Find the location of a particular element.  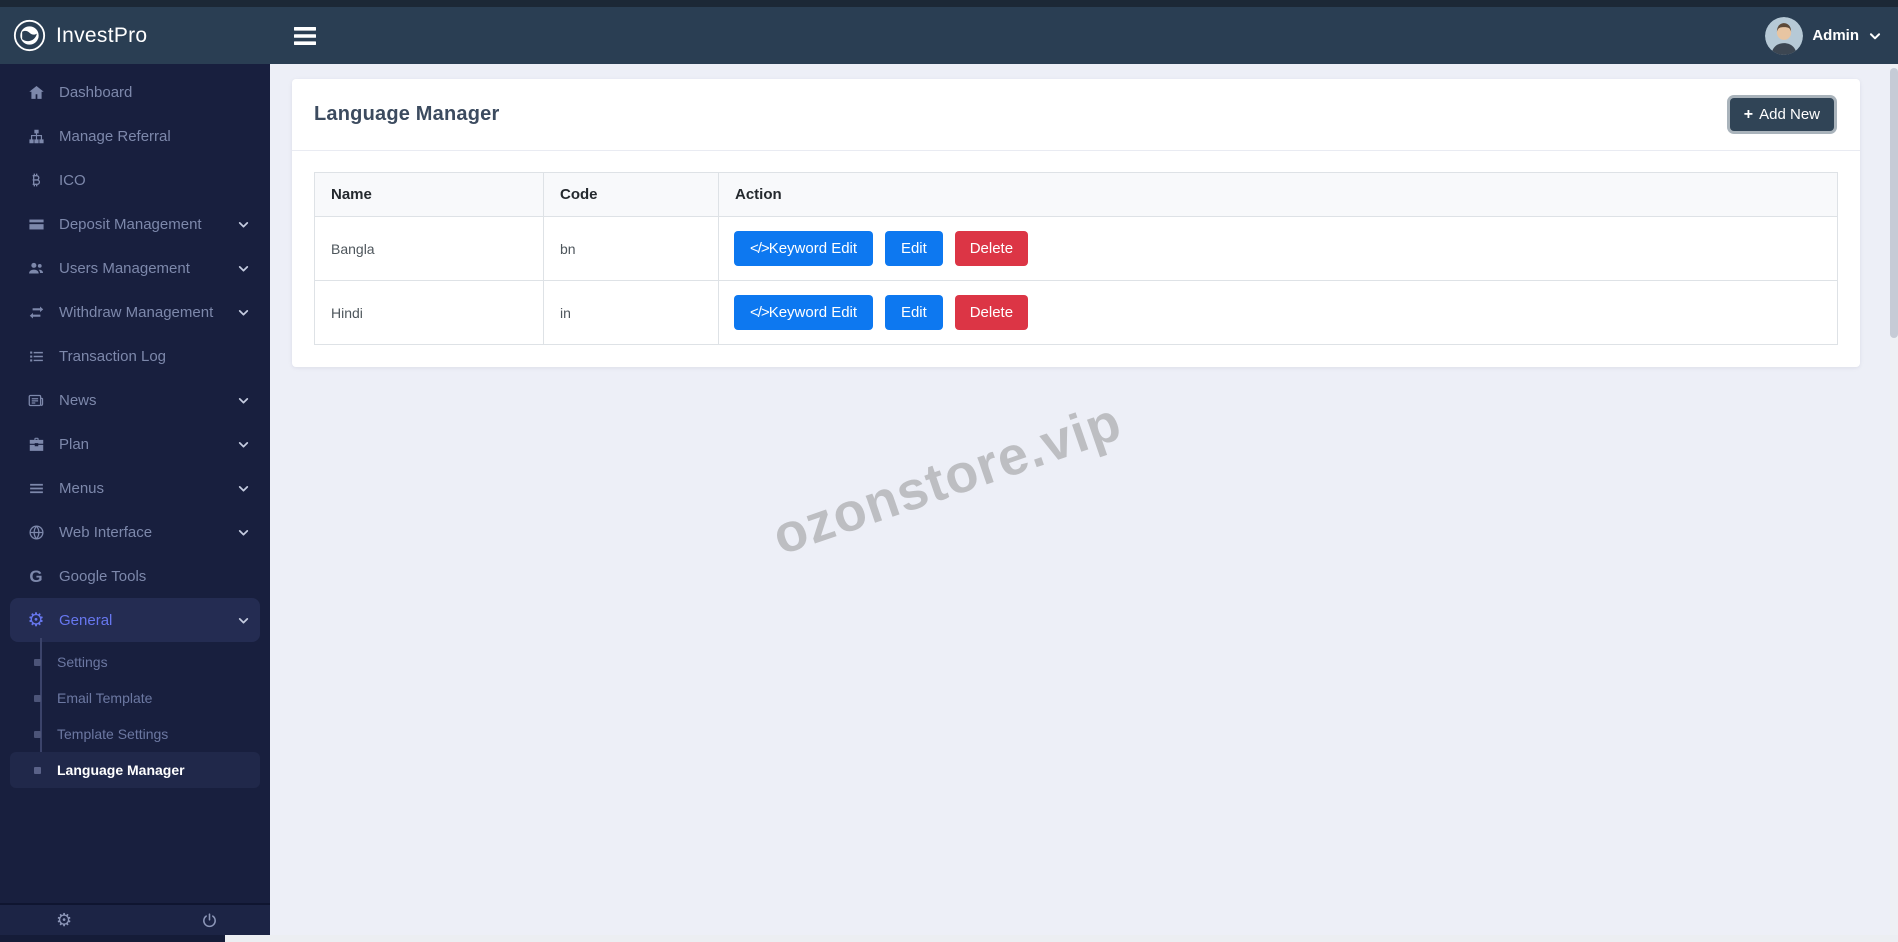

sitemap-icon is located at coordinates (36, 136).